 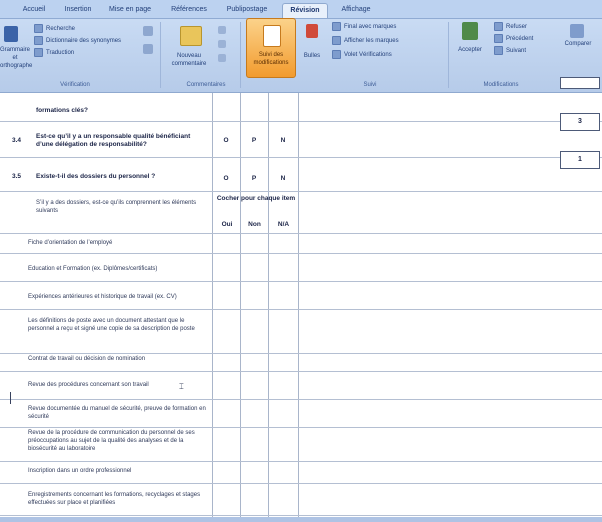 What do you see at coordinates (38, 28) in the screenshot?
I see `search-icon` at bounding box center [38, 28].